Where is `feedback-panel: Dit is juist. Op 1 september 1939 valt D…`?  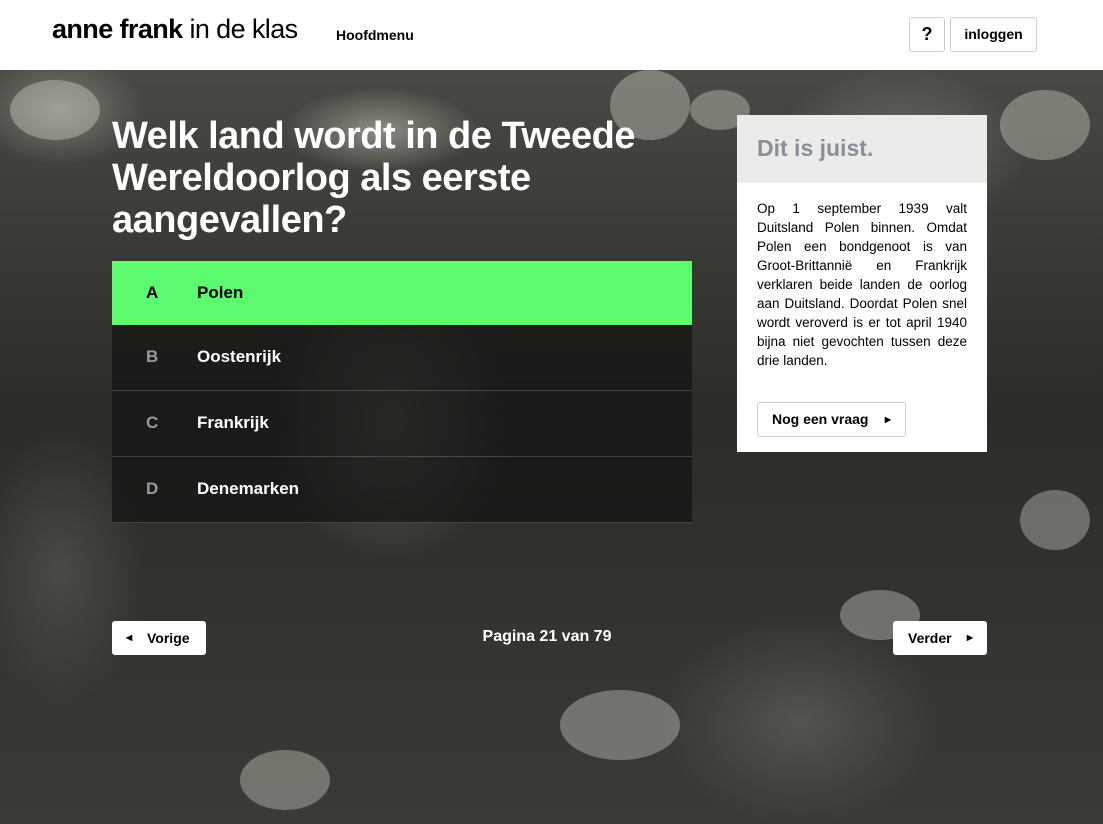 feedback-panel: Dit is juist. Op 1 september 1939 valt D… is located at coordinates (862, 283).